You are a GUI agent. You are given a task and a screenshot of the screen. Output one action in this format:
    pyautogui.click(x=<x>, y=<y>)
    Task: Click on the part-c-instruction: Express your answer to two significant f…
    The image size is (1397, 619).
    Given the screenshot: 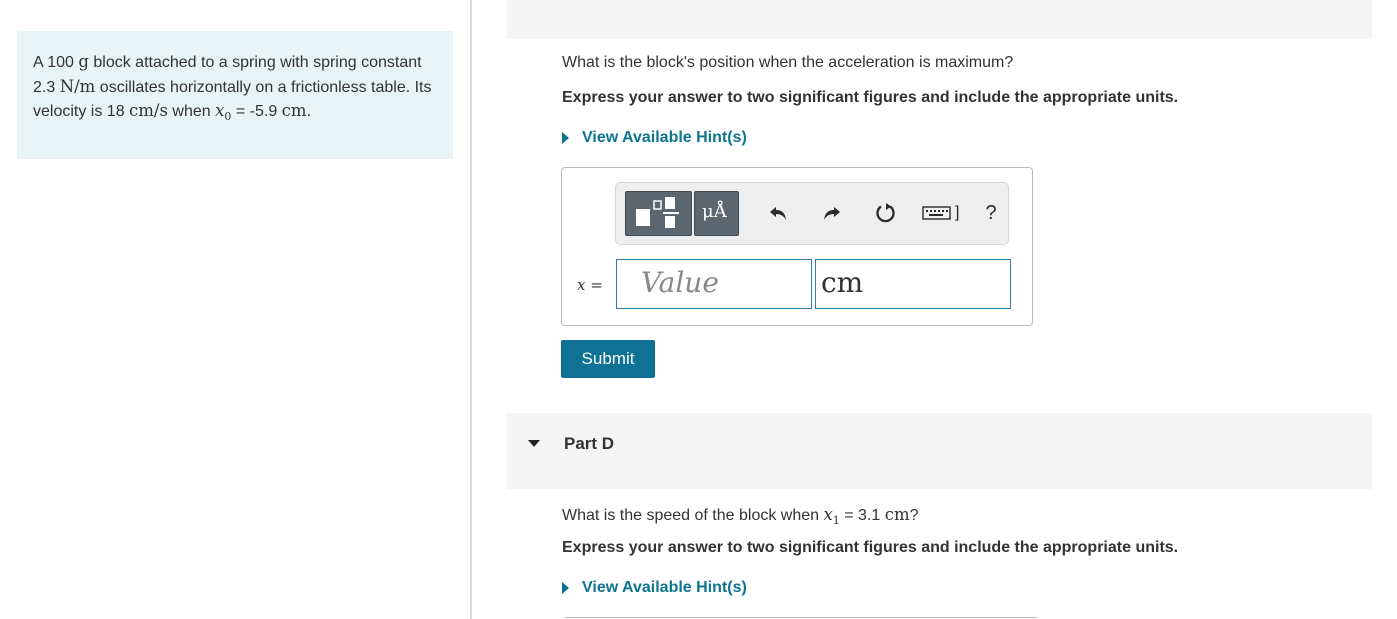 What is the action you would take?
    pyautogui.click(x=870, y=97)
    